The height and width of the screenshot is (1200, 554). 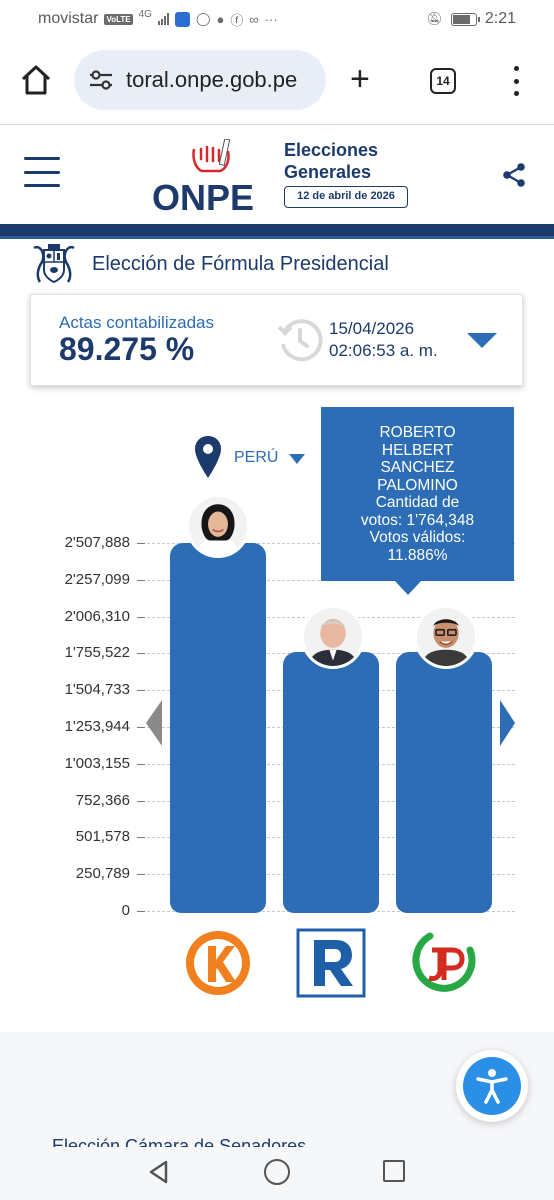 What do you see at coordinates (417, 467) in the screenshot?
I see `tooltip-line-3: SANCHEZ` at bounding box center [417, 467].